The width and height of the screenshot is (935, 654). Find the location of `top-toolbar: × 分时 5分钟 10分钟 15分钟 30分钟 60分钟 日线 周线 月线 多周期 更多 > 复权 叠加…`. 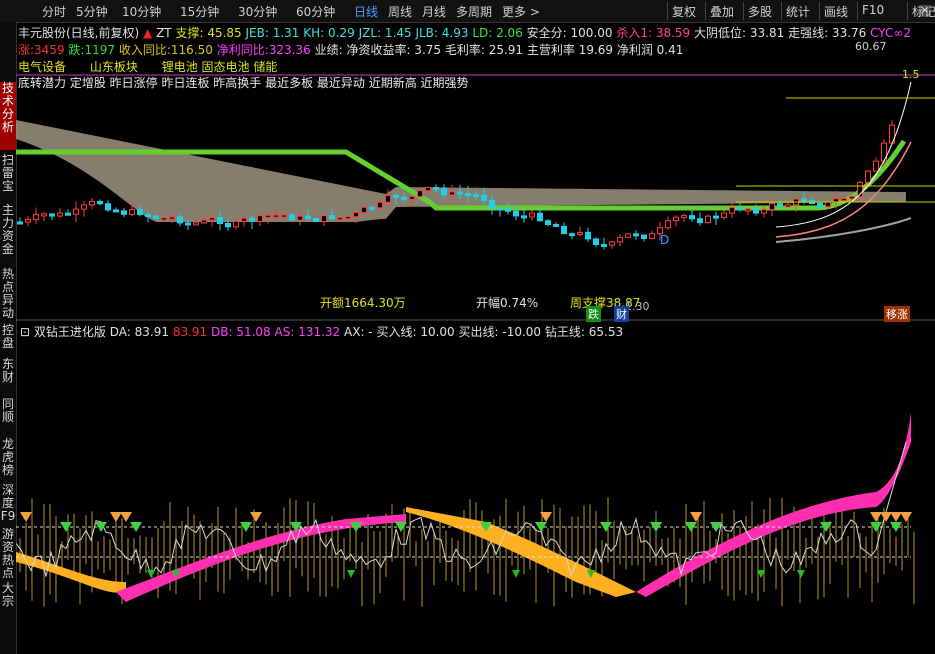

top-toolbar: × 分时 5分钟 10分钟 15分钟 30分钟 60分钟 日线 周线 月线 多周期 更多 > 复权 叠加… is located at coordinates (467, 11).